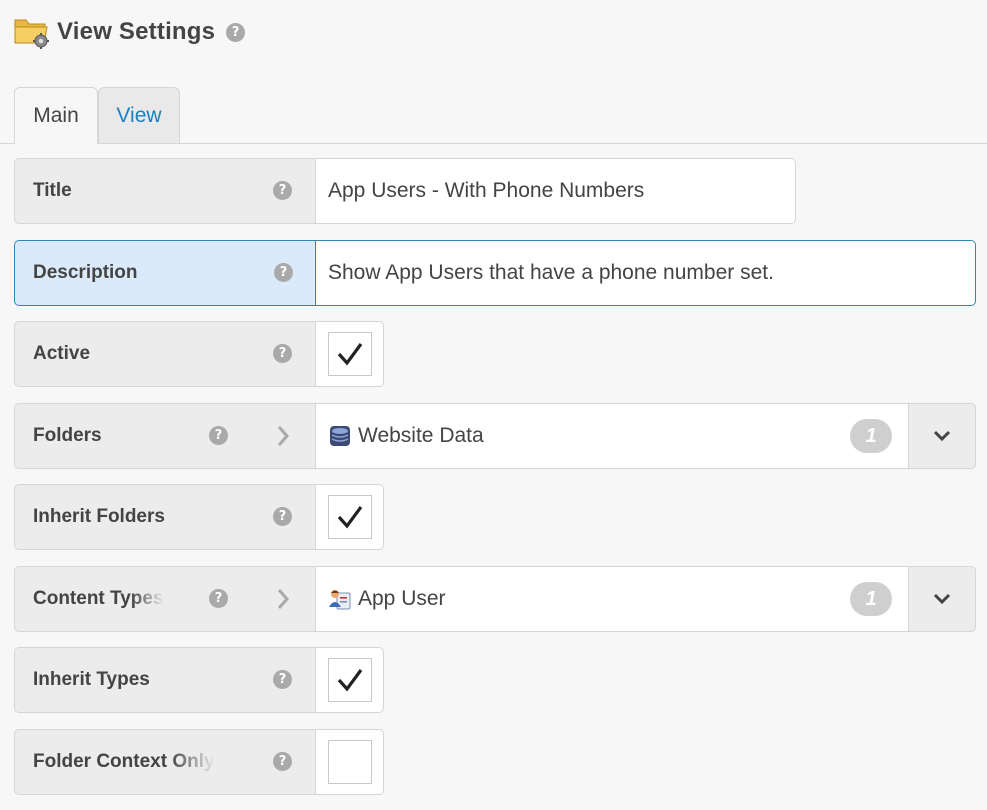  Describe the element at coordinates (52, 190) in the screenshot. I see `title-label-text: Title` at that location.